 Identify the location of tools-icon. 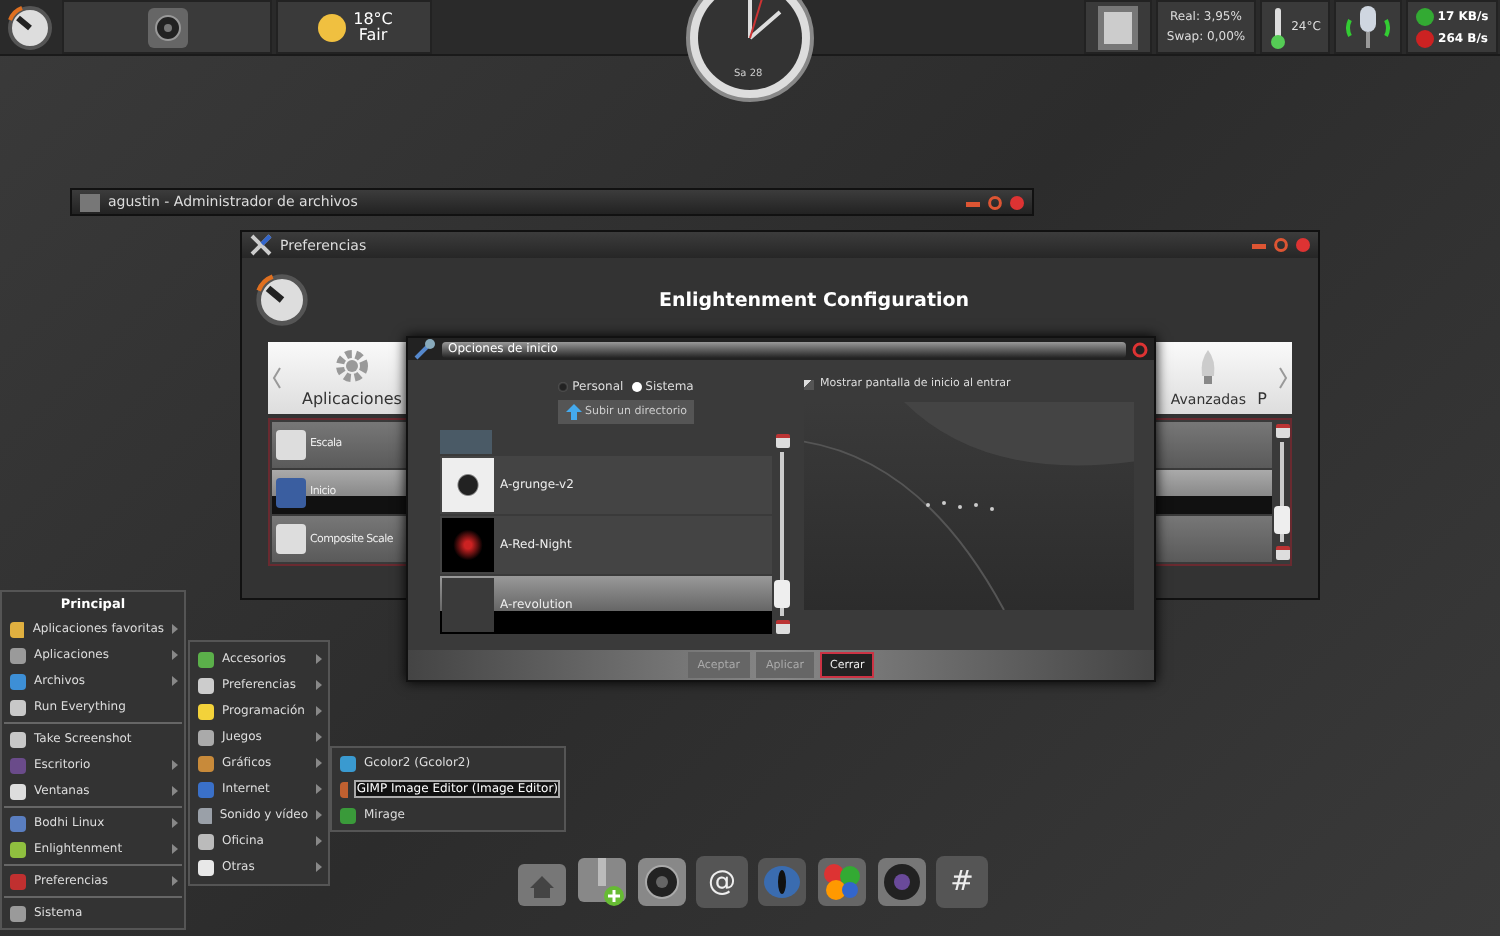
(261, 245).